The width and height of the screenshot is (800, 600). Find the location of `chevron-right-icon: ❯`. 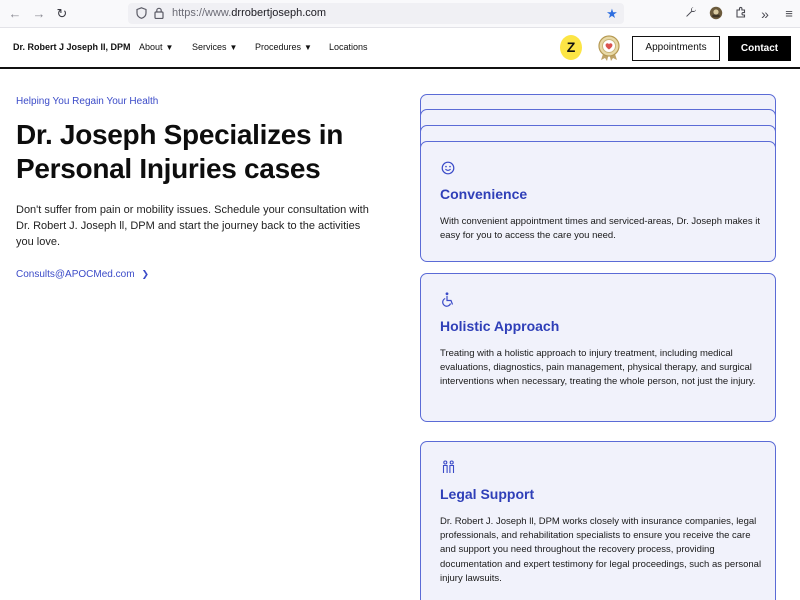

chevron-right-icon: ❯ is located at coordinates (145, 274).